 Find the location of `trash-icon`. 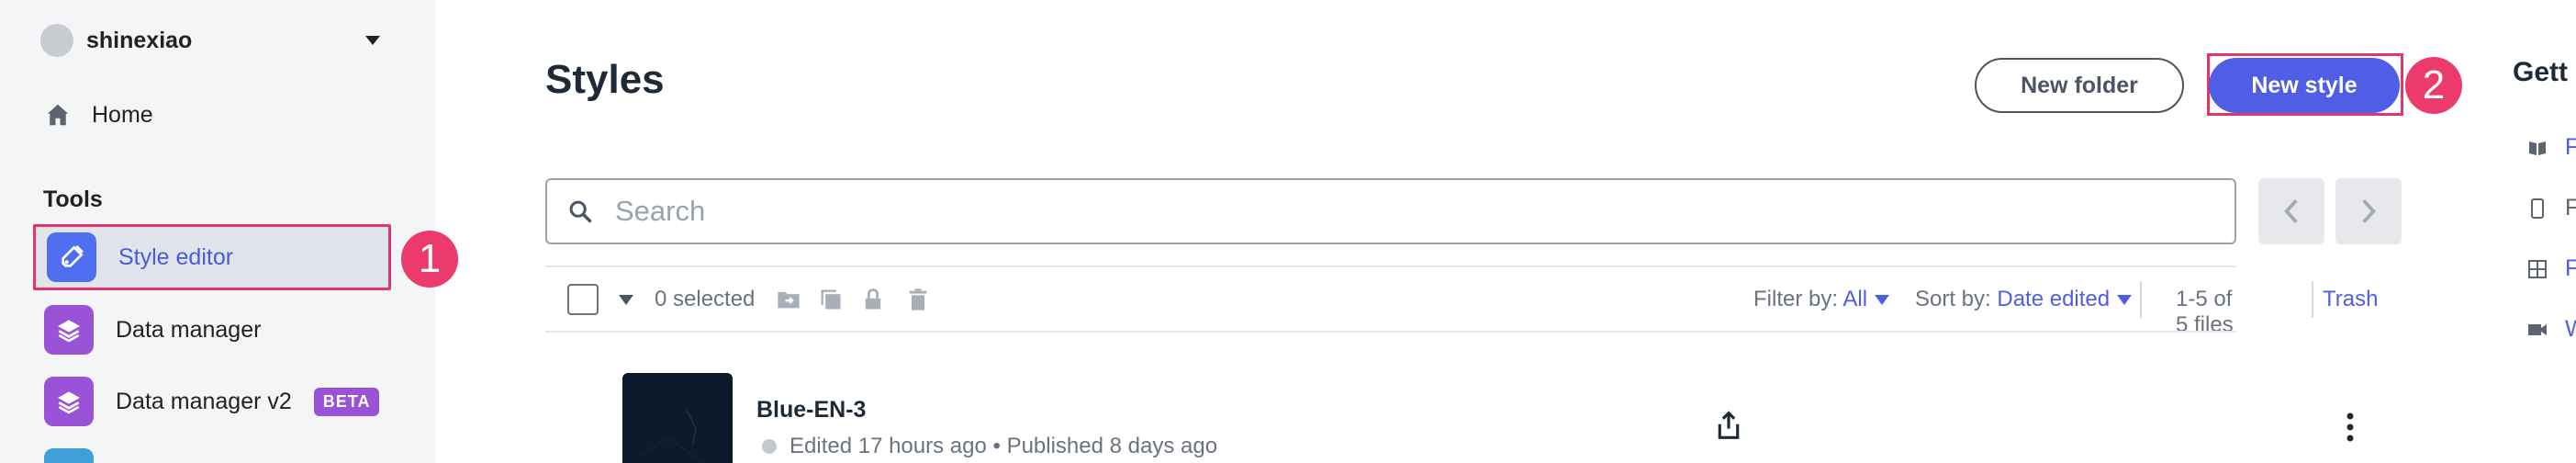

trash-icon is located at coordinates (918, 299).